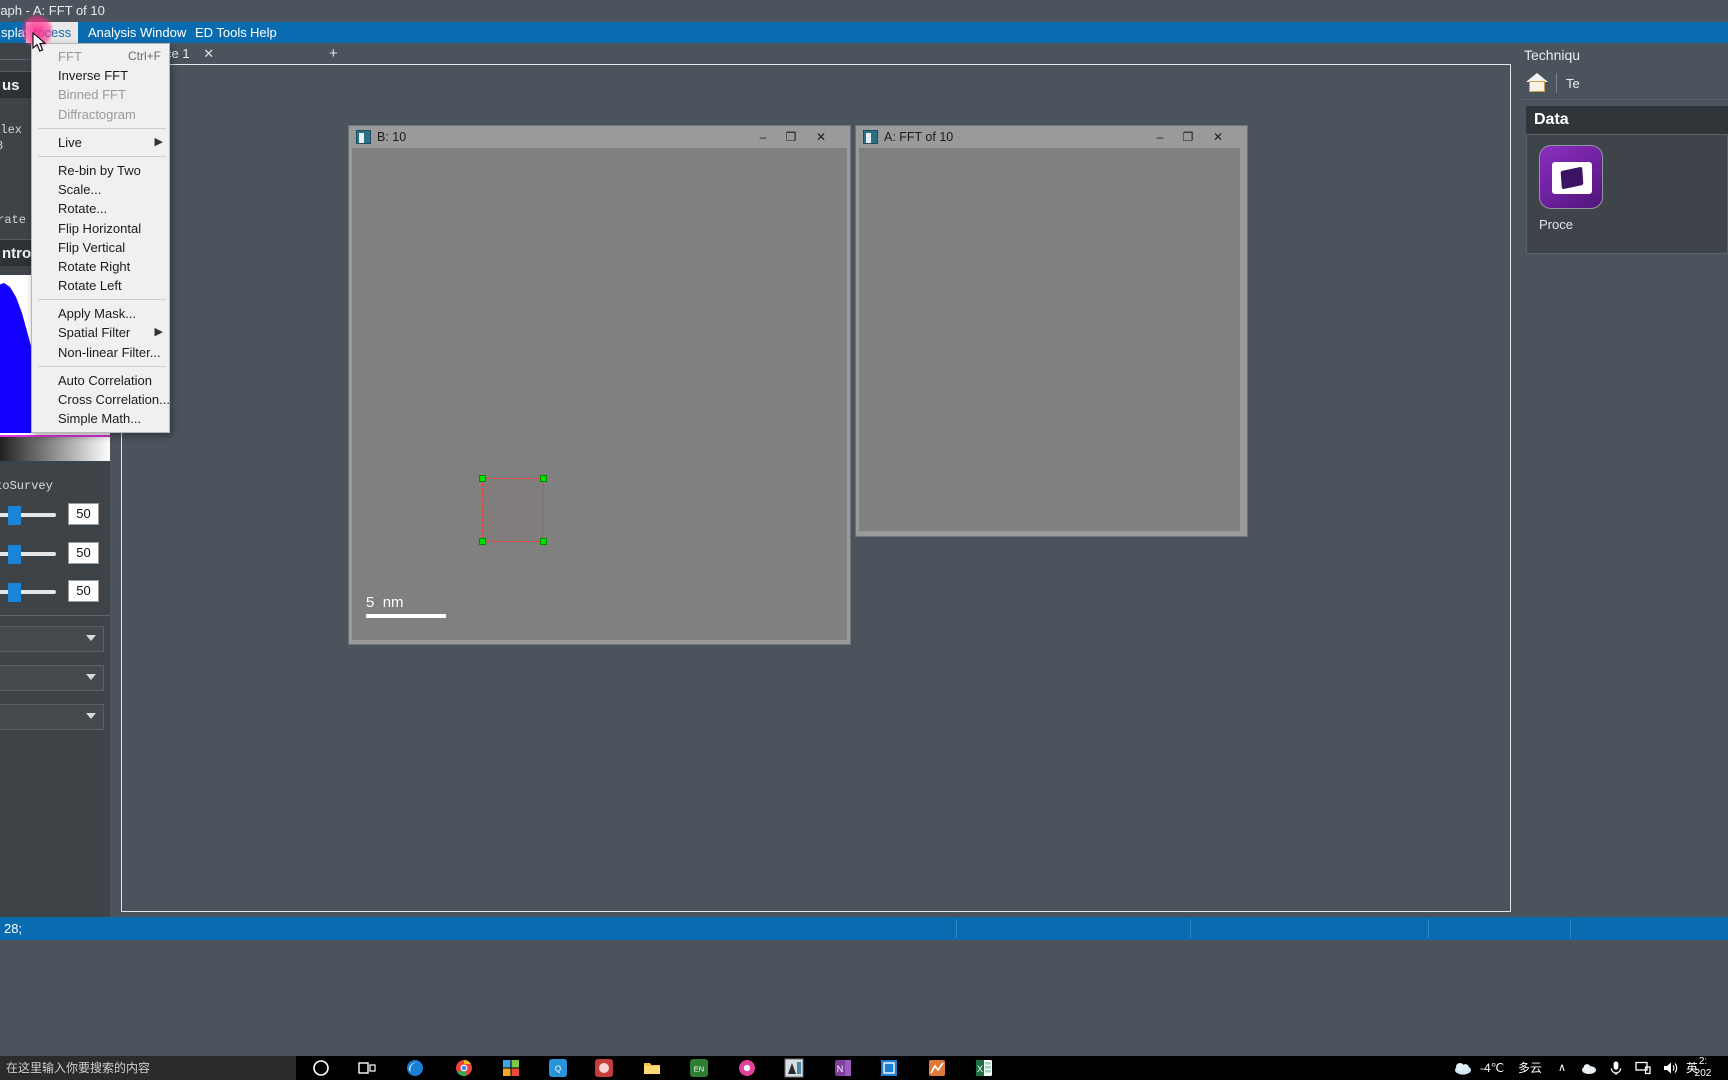  Describe the element at coordinates (937, 1068) in the screenshot. I see `origin-icon` at that location.